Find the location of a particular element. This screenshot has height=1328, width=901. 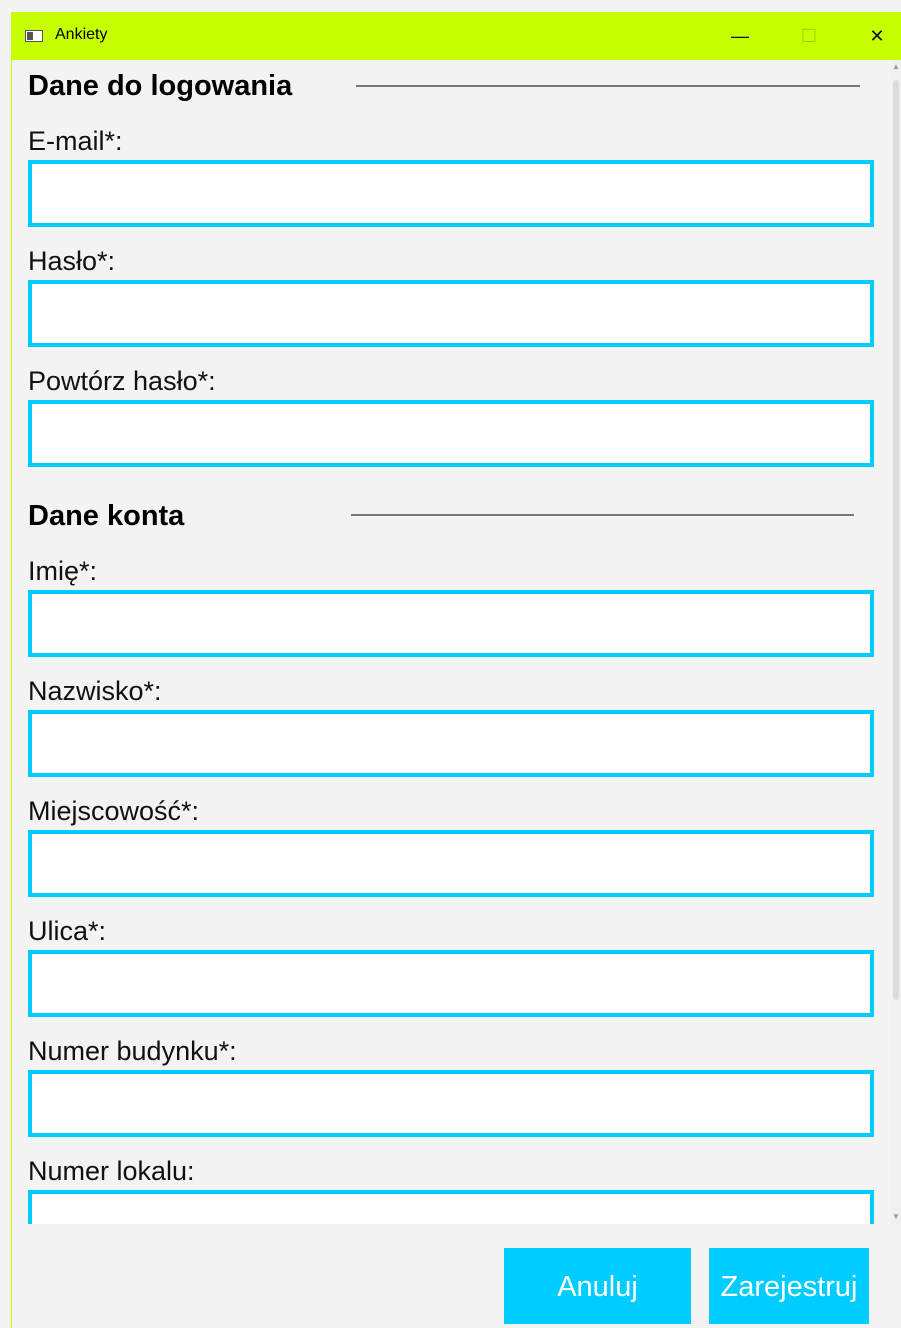

form-footer: Anuluj Zarejestruj is located at coordinates (456, 1276).